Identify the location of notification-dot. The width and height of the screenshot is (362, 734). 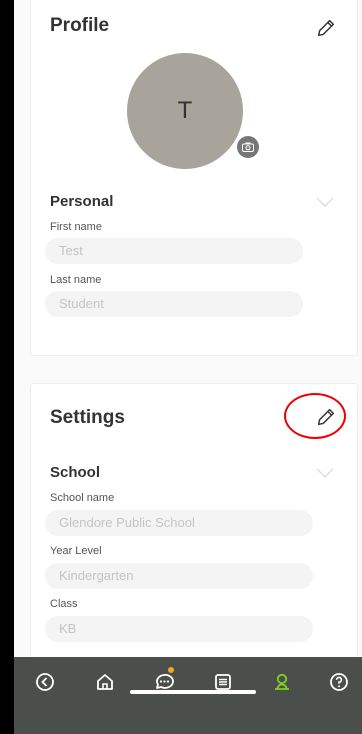
(171, 670).